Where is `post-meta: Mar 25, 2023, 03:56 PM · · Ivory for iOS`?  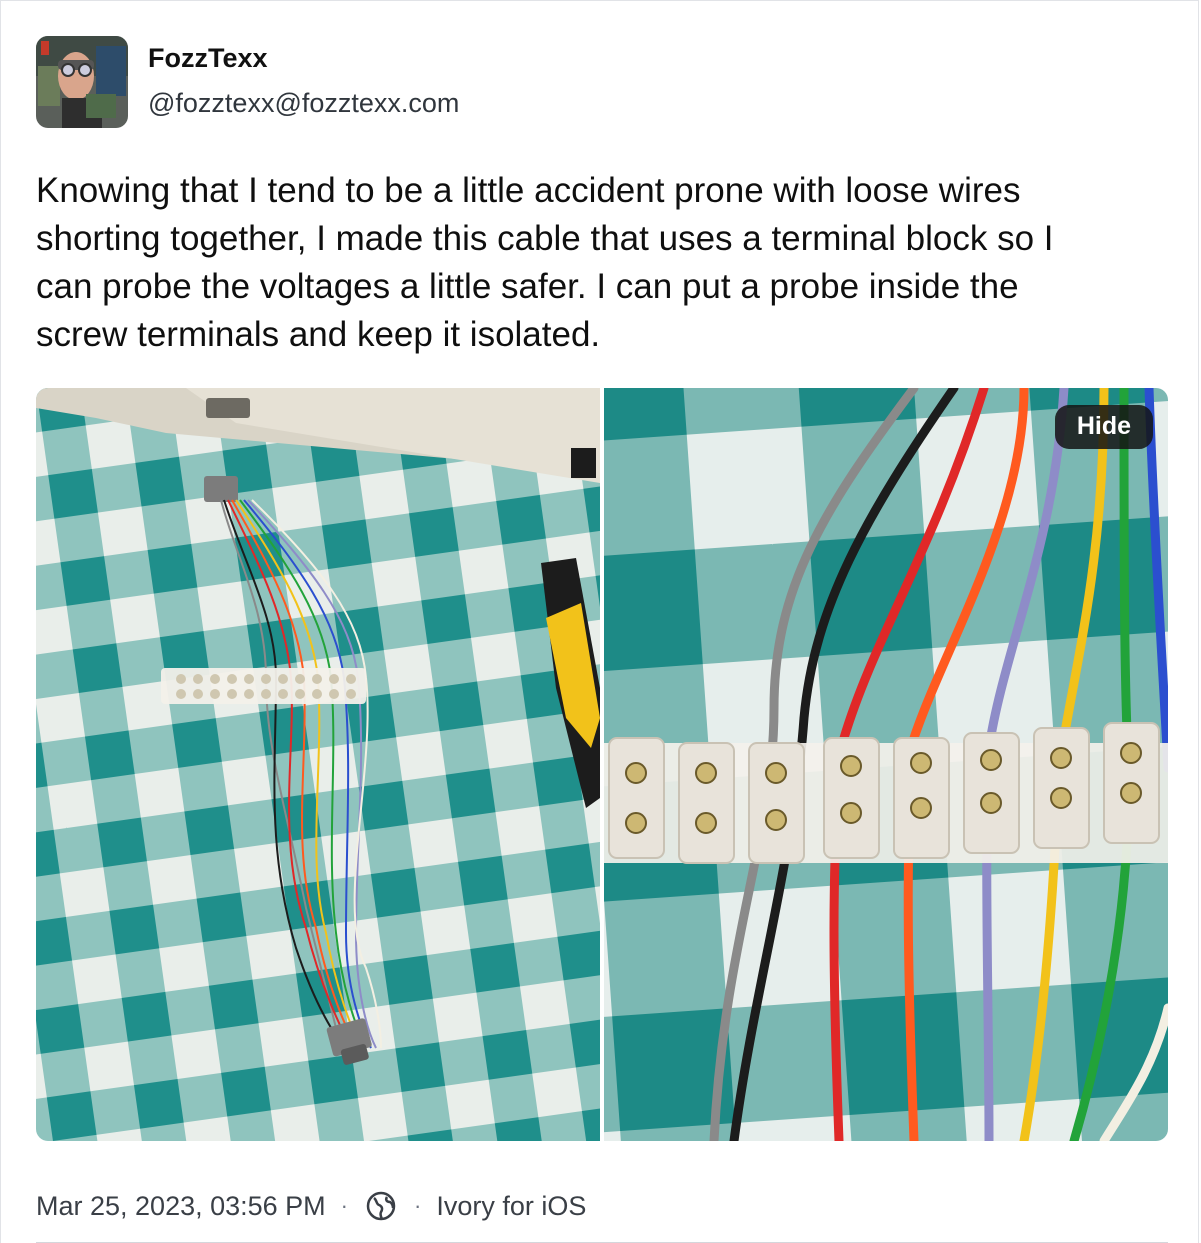
post-meta: Mar 25, 2023, 03:56 PM · · Ivory for iOS is located at coordinates (311, 1206).